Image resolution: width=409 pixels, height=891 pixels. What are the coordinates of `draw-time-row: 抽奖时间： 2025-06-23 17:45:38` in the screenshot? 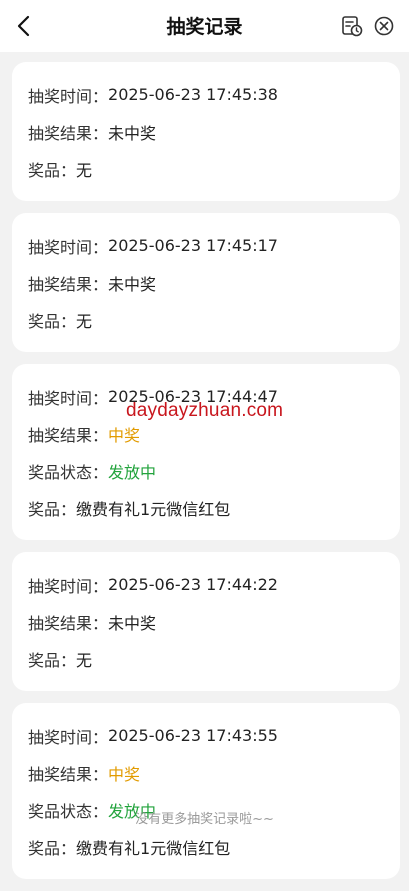 It's located at (206, 94).